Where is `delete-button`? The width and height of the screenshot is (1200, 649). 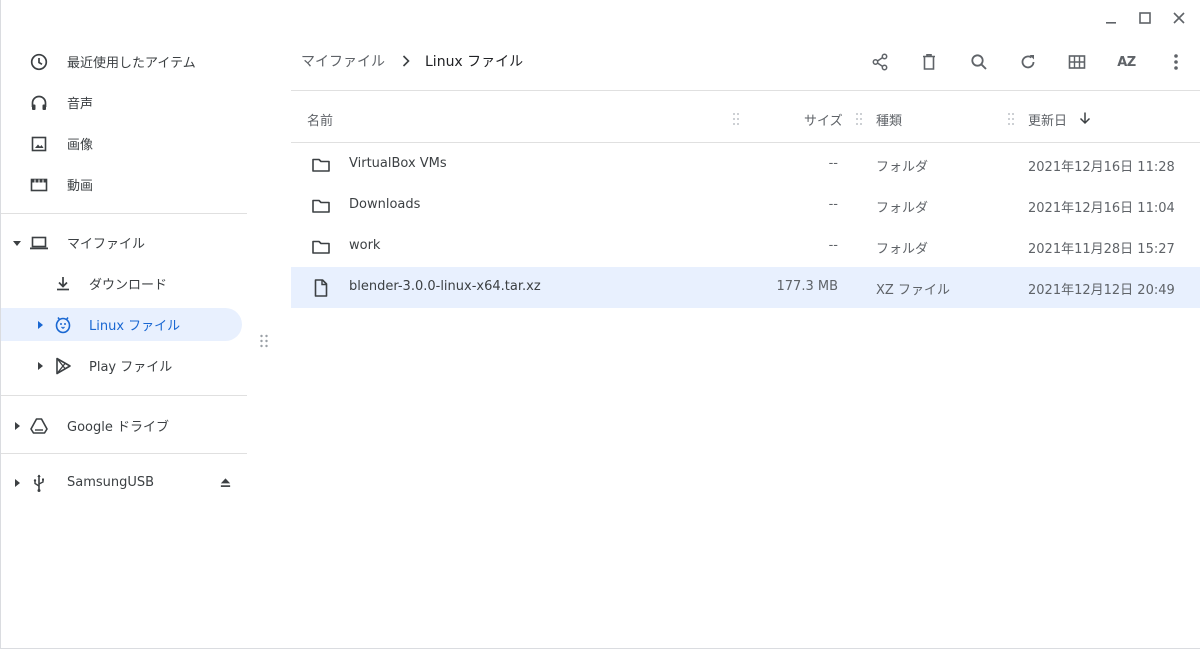 delete-button is located at coordinates (929, 62).